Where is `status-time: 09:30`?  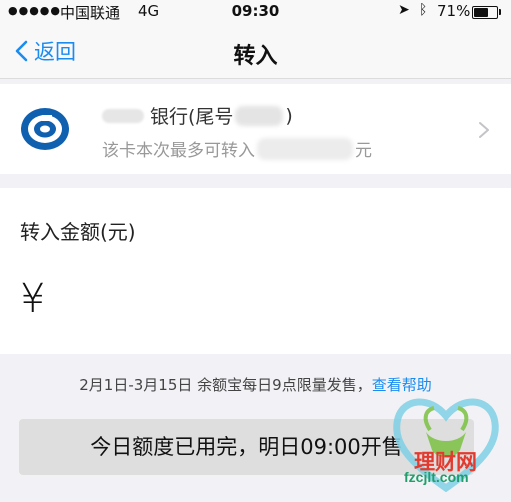
status-time: 09:30 is located at coordinates (255, 11).